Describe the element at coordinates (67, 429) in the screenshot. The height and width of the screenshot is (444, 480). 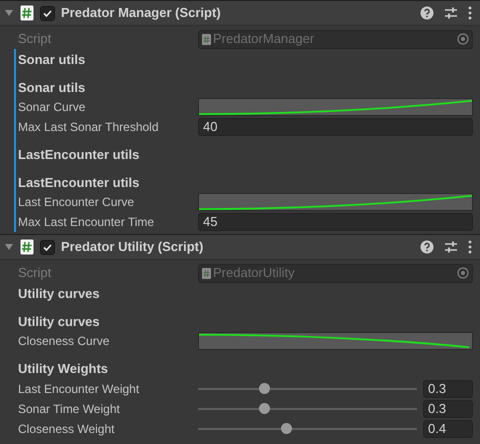
I see `field-label: Closeness Weight` at that location.